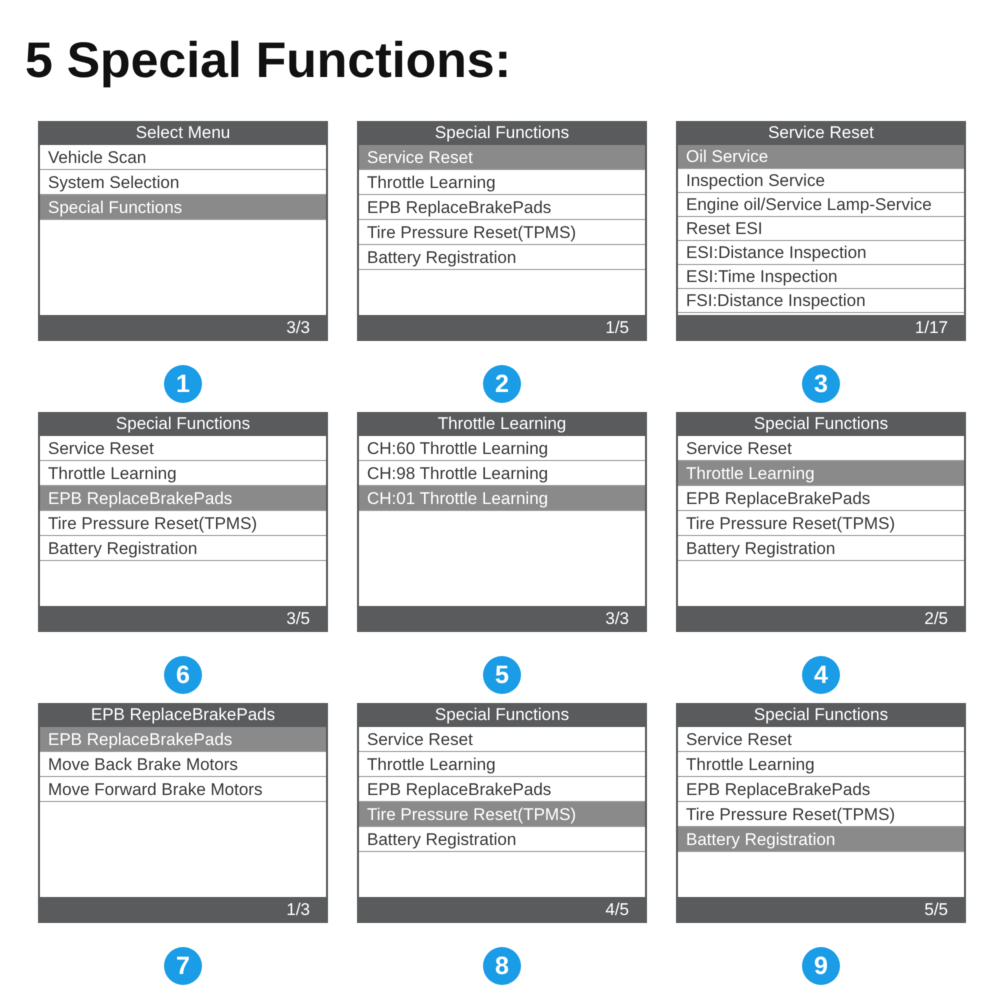 The image size is (1000, 1000). I want to click on screen-title: EPB ReplaceBrakePads, so click(183, 715).